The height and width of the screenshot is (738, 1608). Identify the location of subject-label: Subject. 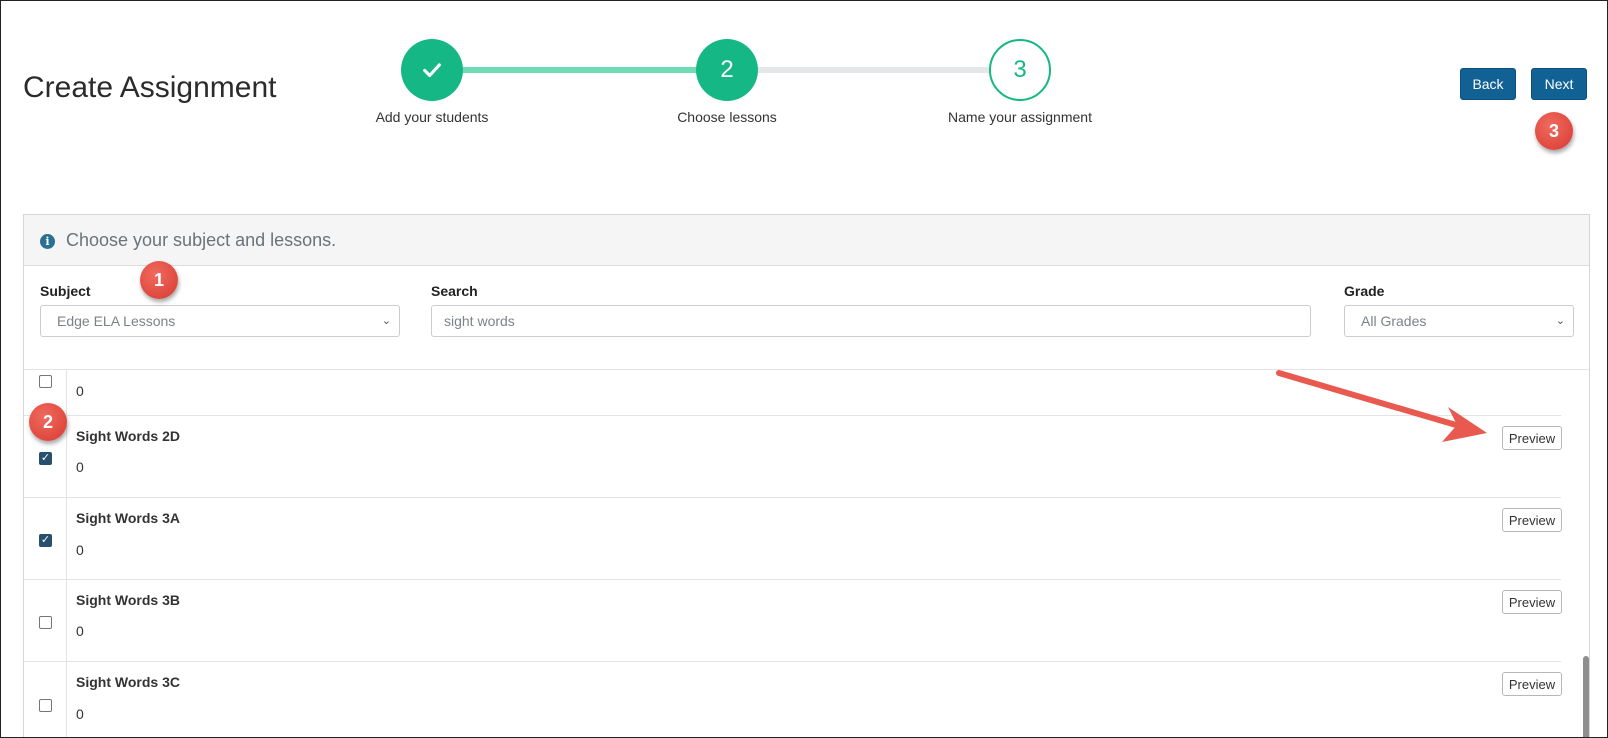
(65, 291).